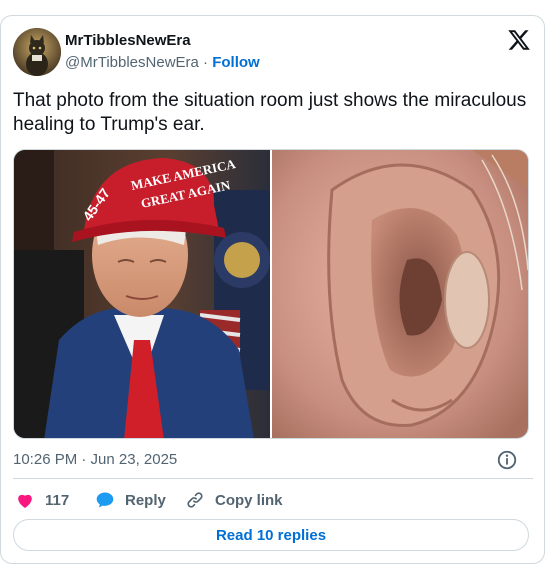 Image resolution: width=547 pixels, height=566 pixels. I want to click on info-icon, so click(507, 460).